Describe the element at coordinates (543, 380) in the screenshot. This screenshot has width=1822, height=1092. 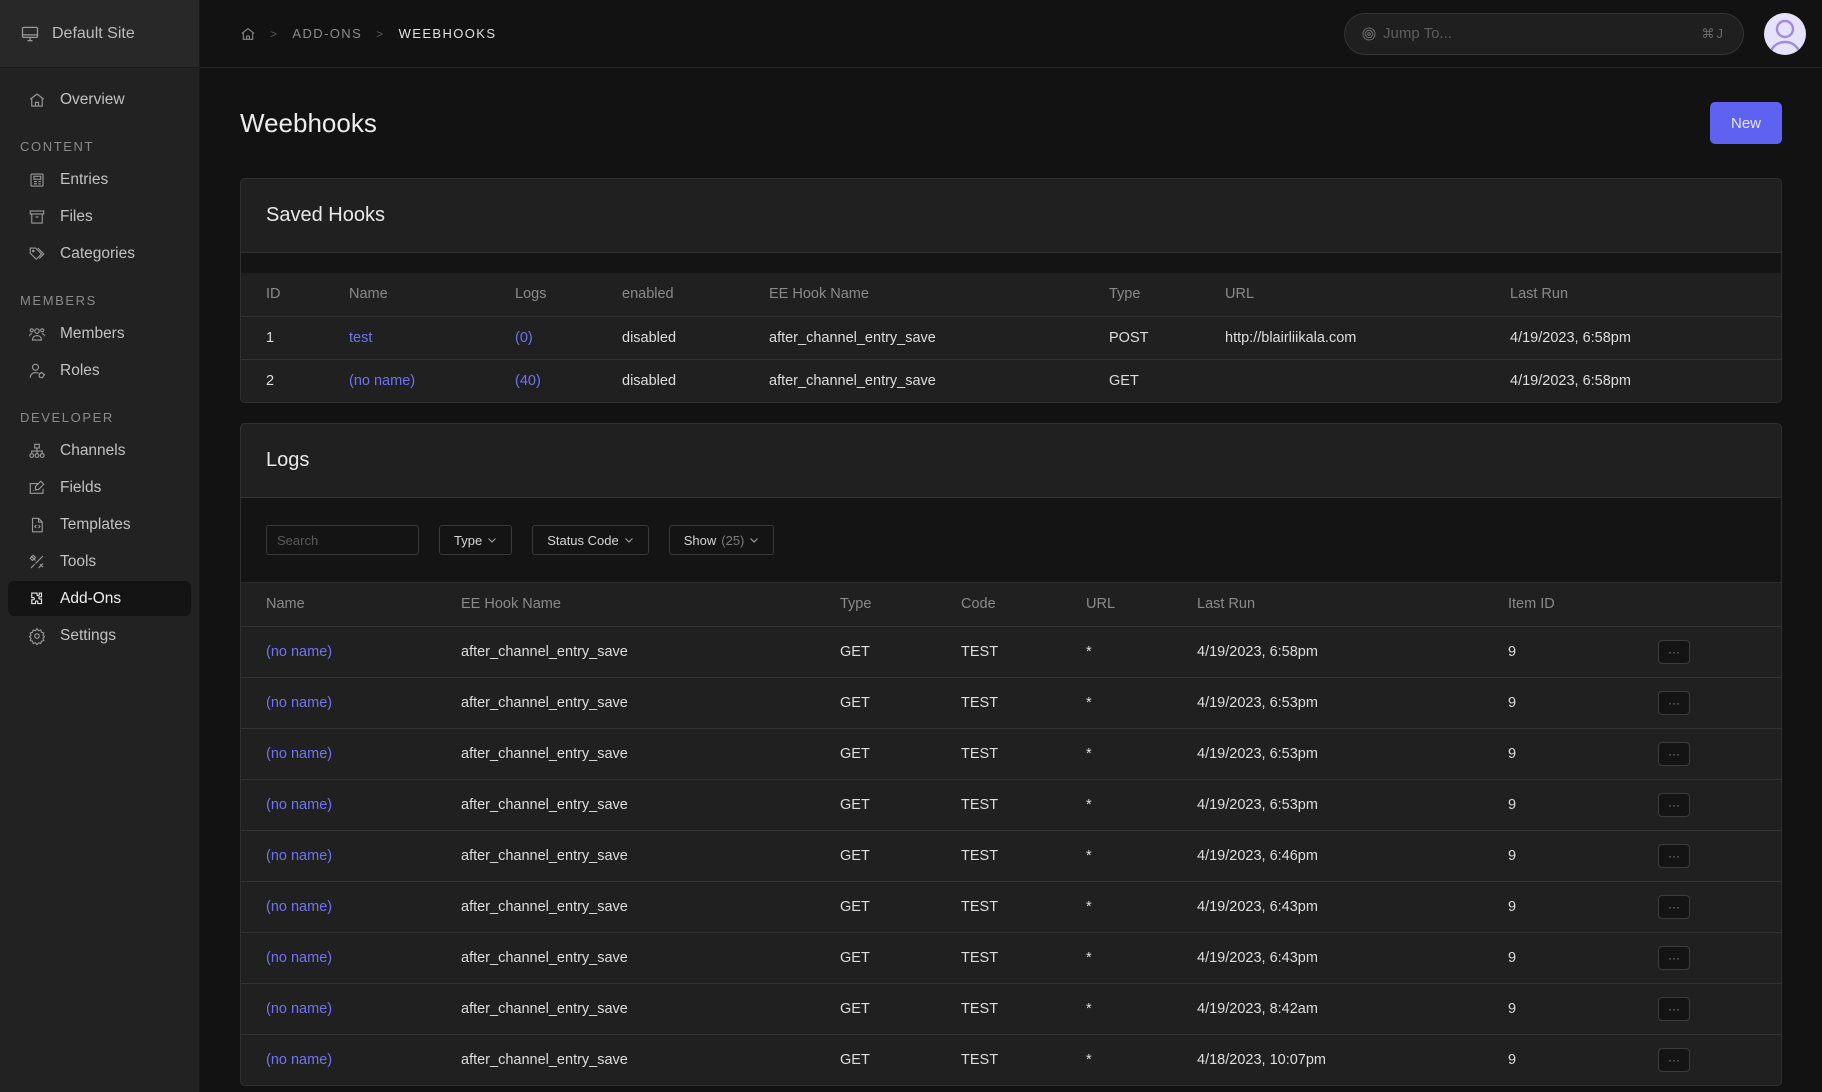
I see `cell-logs: (40)` at that location.